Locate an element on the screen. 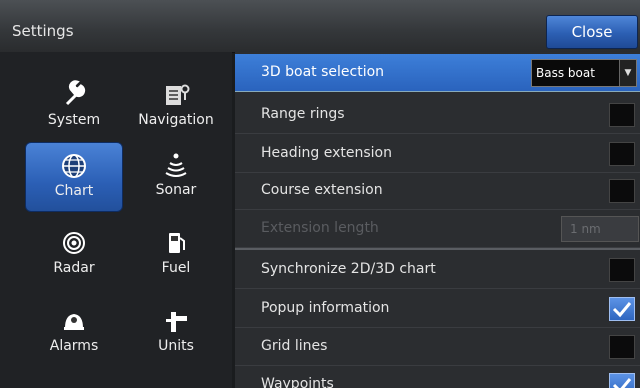 This screenshot has height=388, width=640. navigation-icon is located at coordinates (176, 95).